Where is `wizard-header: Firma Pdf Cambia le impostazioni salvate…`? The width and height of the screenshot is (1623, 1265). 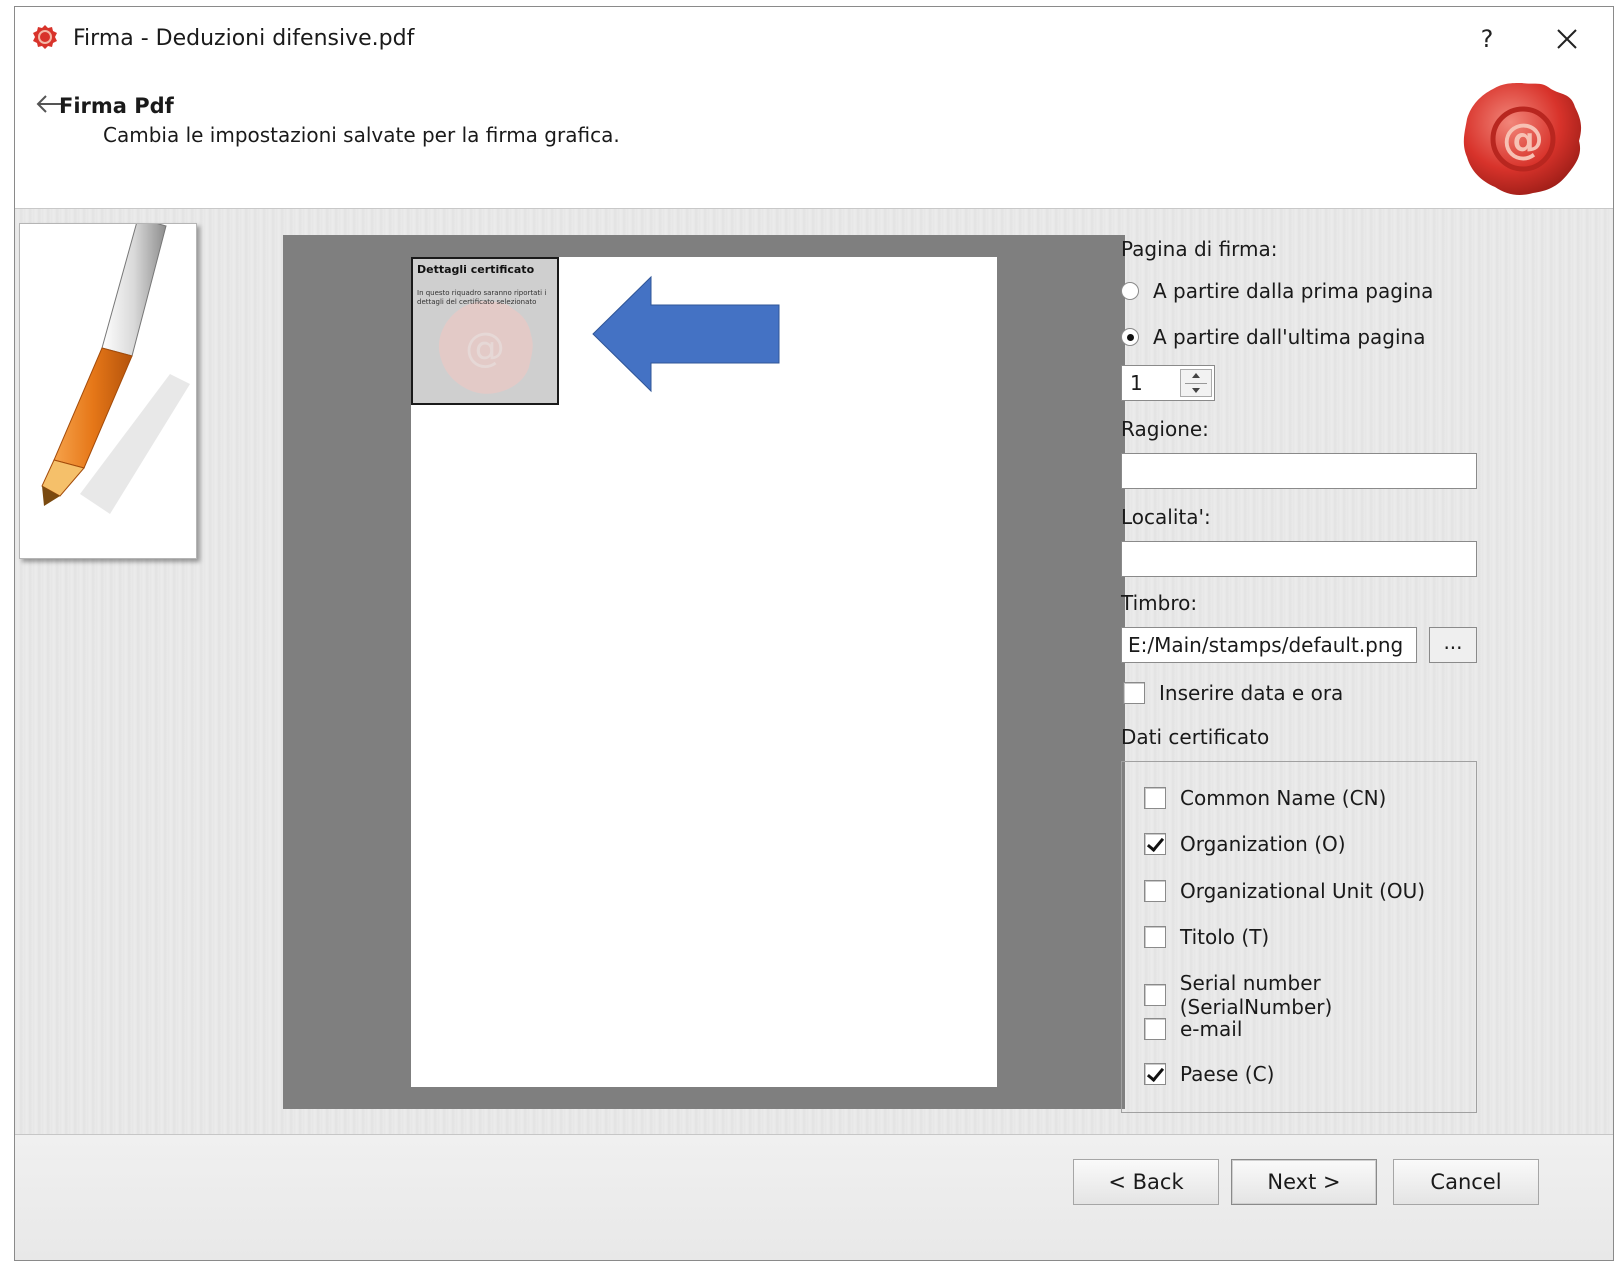 wizard-header: Firma Pdf Cambia le impostazioni salvate… is located at coordinates (814, 139).